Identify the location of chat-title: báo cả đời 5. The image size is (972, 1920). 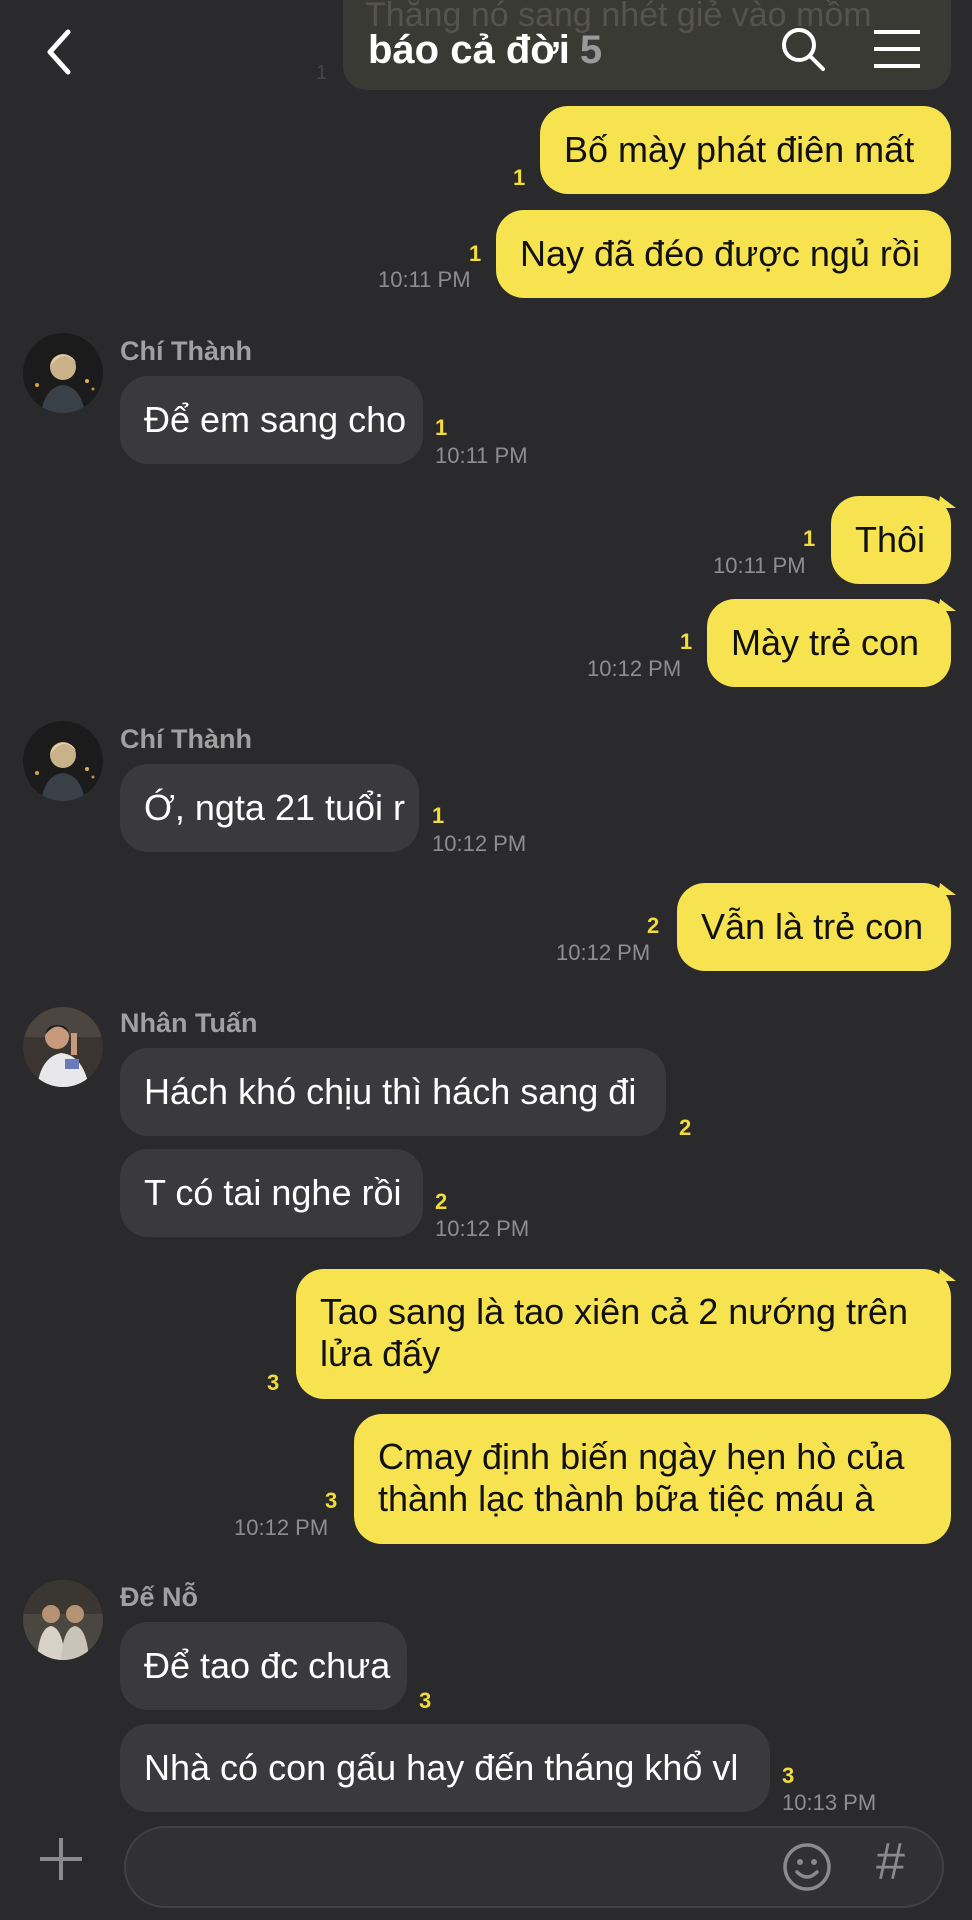
(485, 50).